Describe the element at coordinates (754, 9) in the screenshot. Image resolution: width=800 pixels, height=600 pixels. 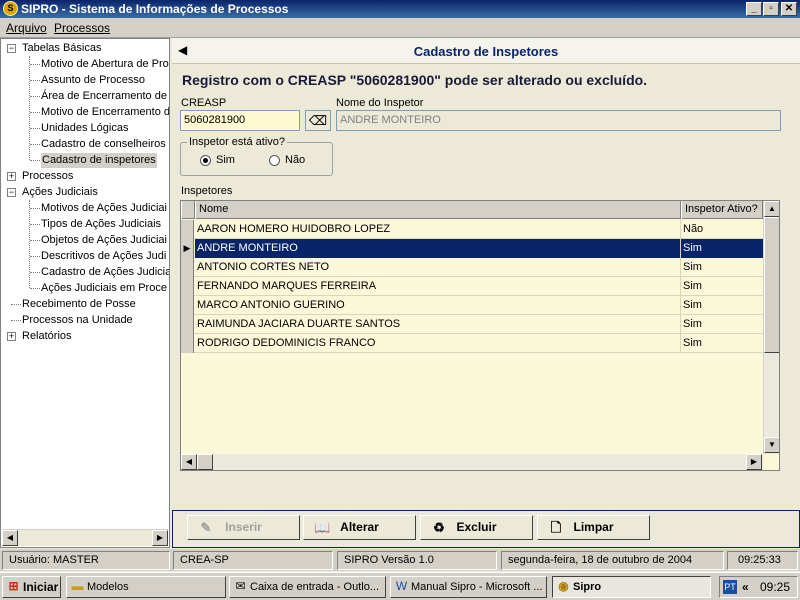
I see `minimize-button: _` at that location.